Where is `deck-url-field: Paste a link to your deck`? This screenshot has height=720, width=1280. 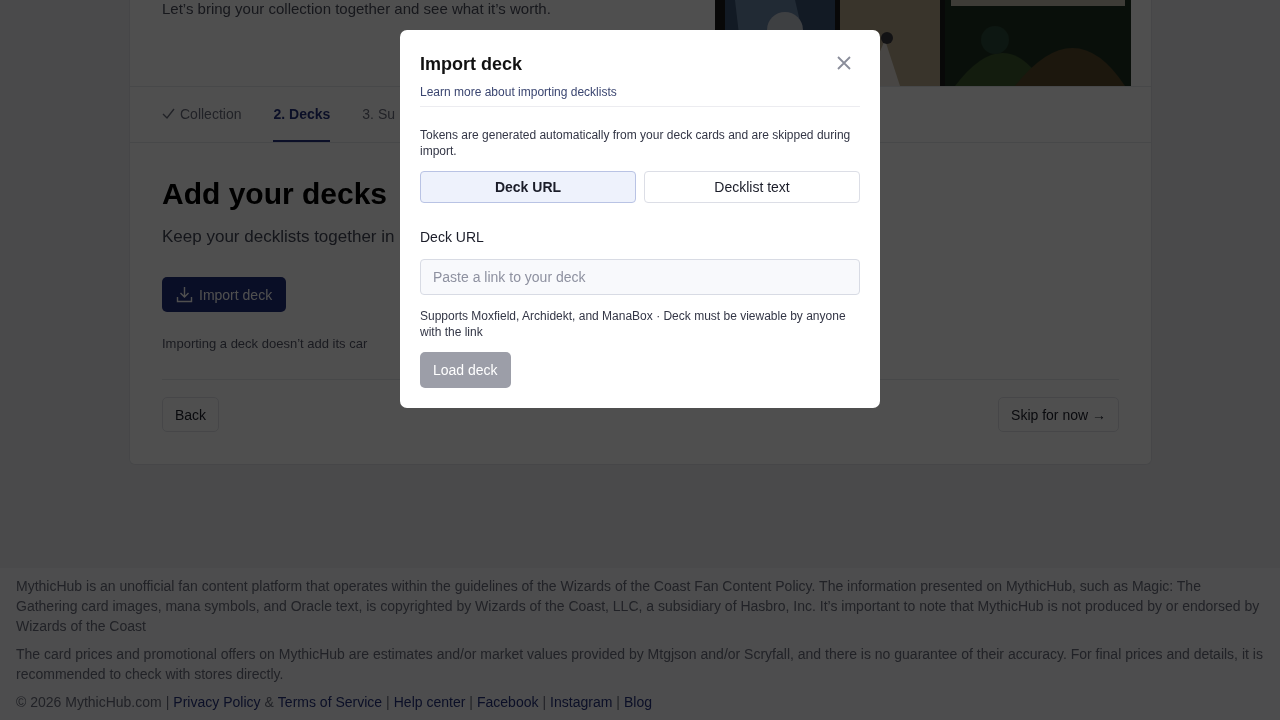 deck-url-field: Paste a link to your deck is located at coordinates (640, 277).